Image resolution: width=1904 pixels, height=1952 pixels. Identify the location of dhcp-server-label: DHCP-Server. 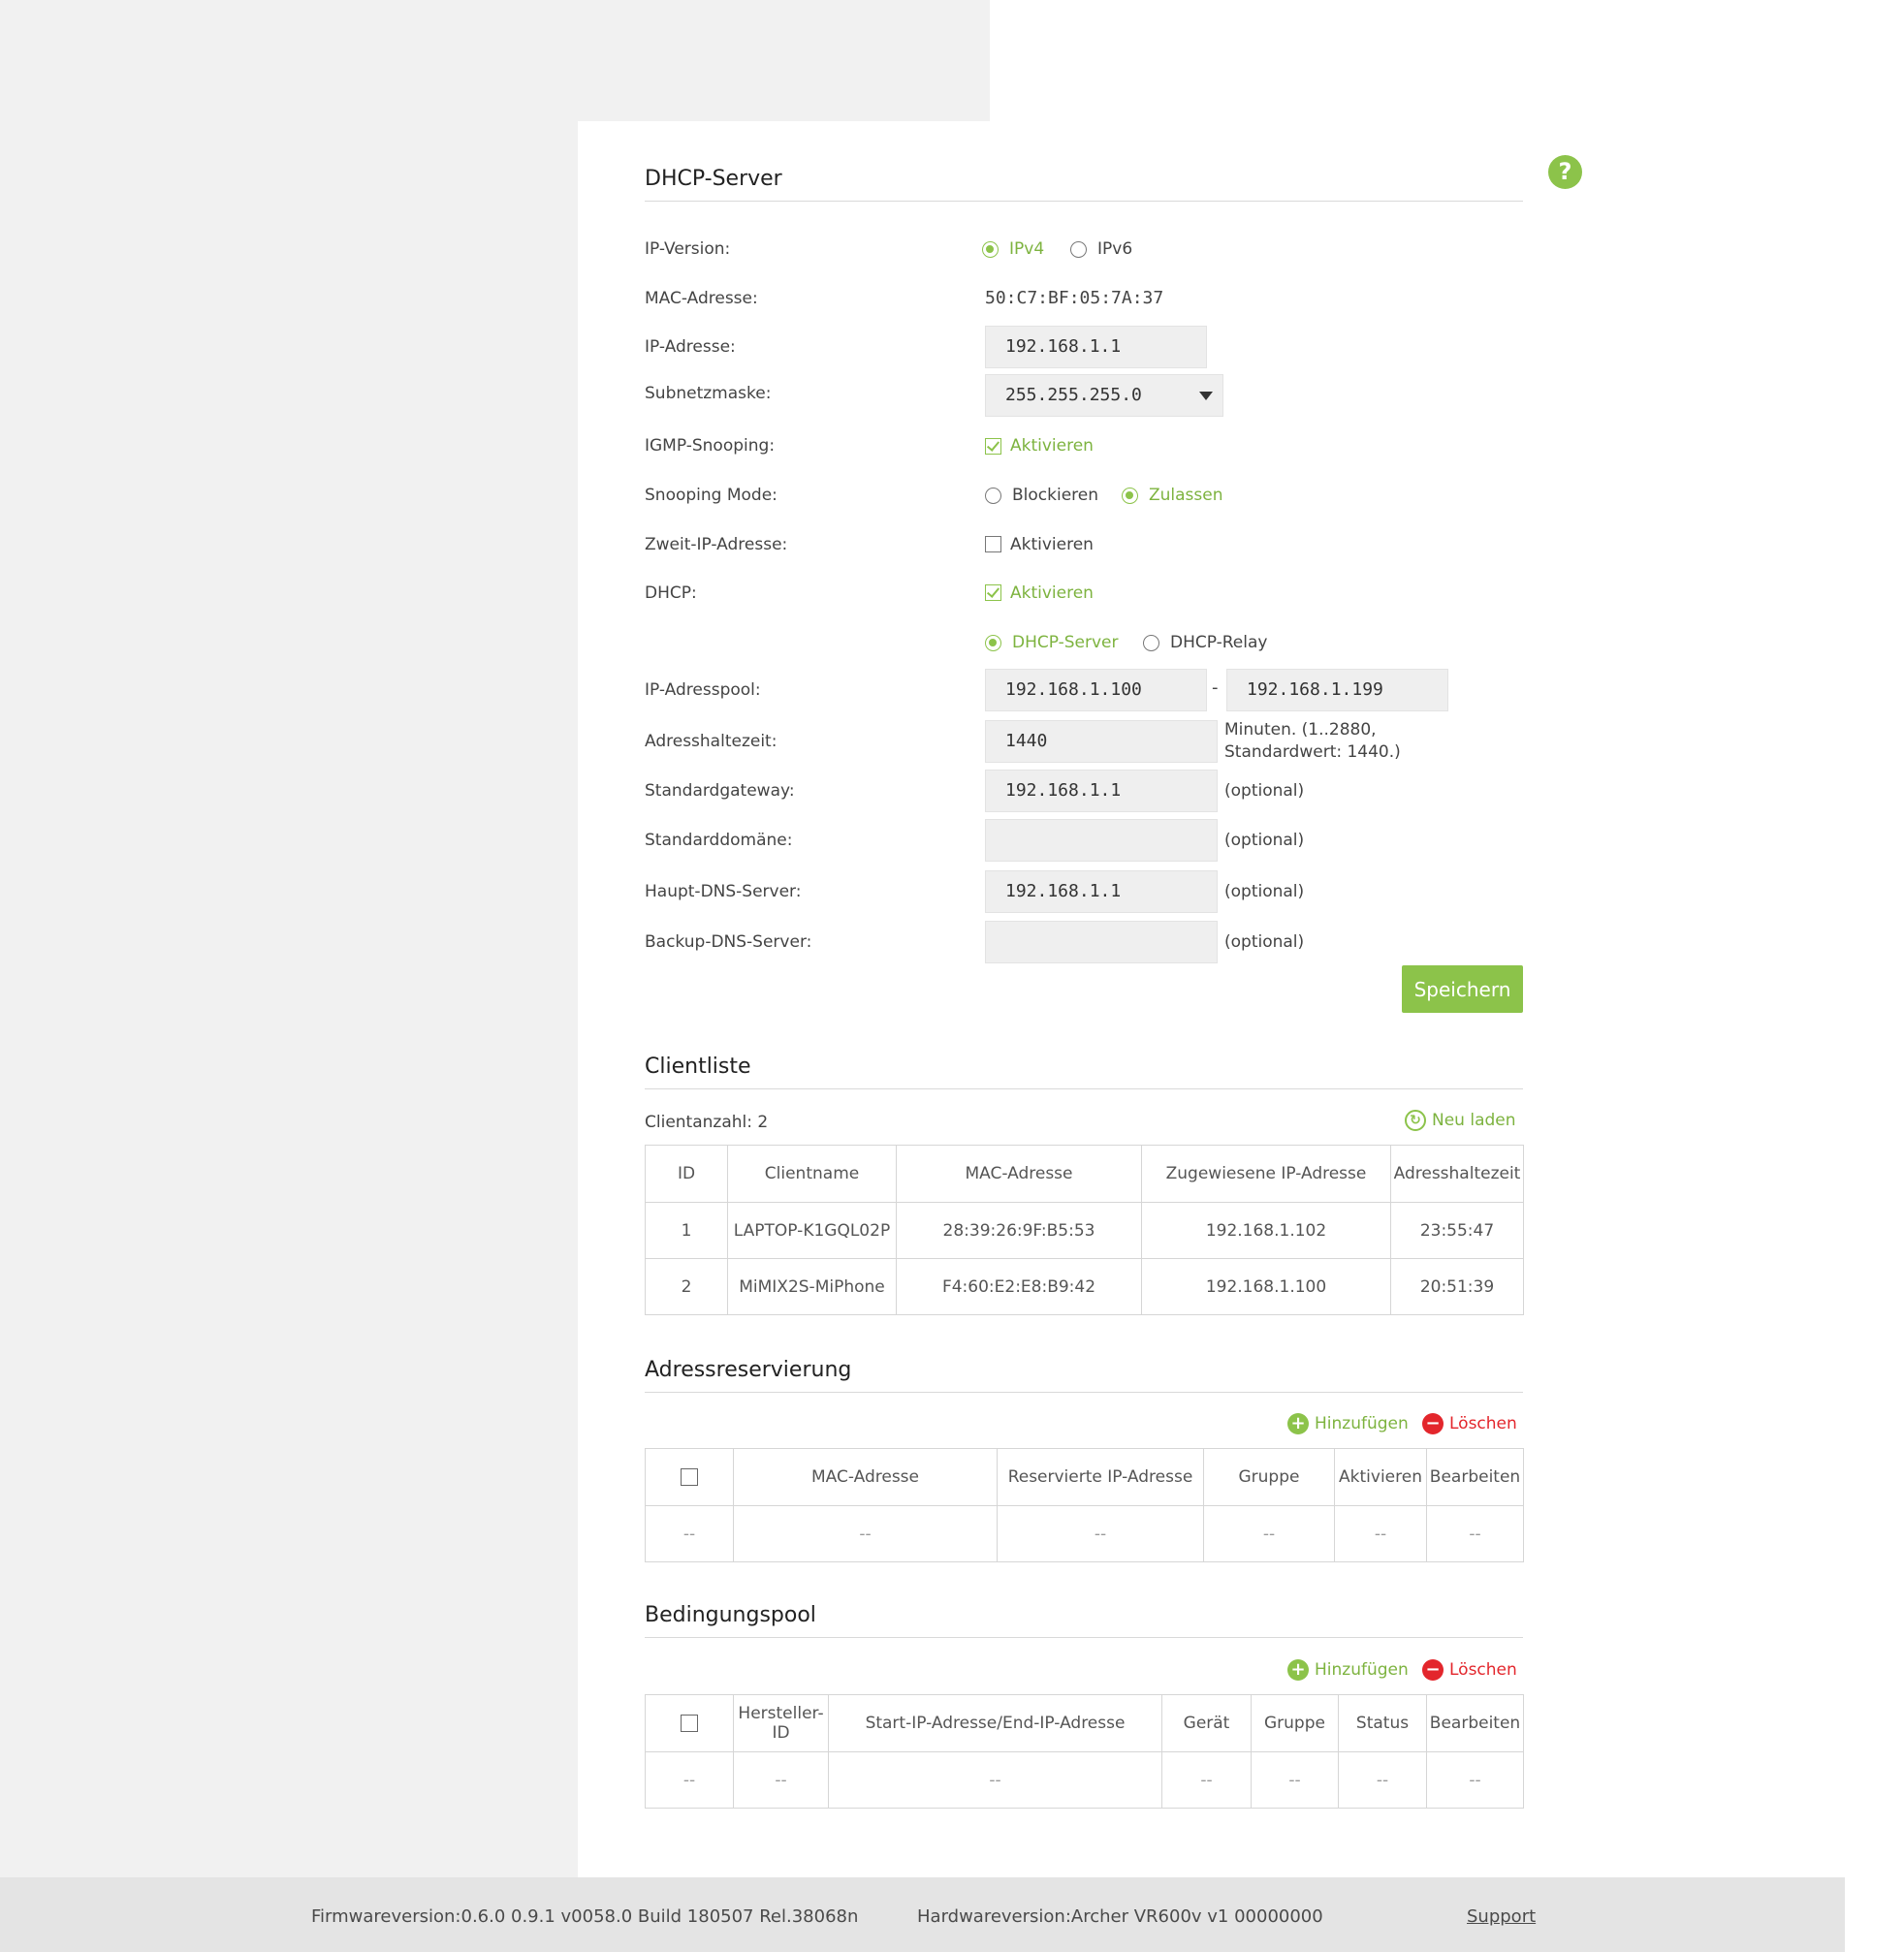
(1065, 642).